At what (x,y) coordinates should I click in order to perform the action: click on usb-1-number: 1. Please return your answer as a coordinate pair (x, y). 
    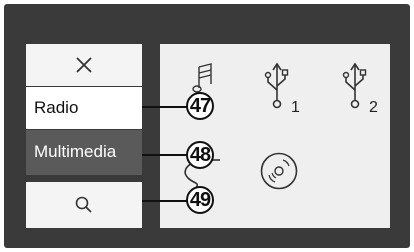
    Looking at the image, I should click on (295, 107).